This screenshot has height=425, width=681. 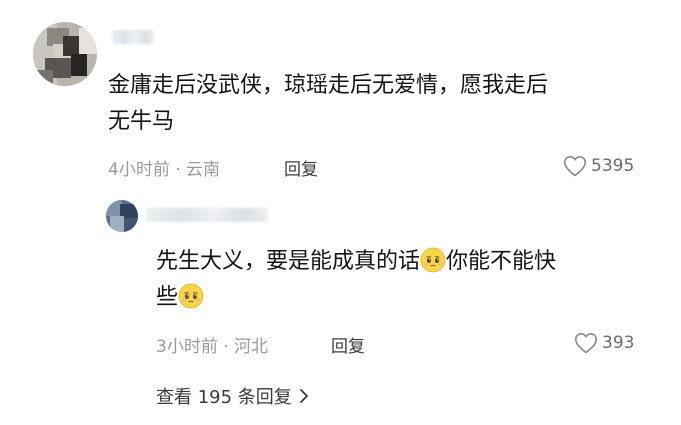 I want to click on reply-text-line: 先生大义，要是能成真的话 你能不能快, so click(x=356, y=262).